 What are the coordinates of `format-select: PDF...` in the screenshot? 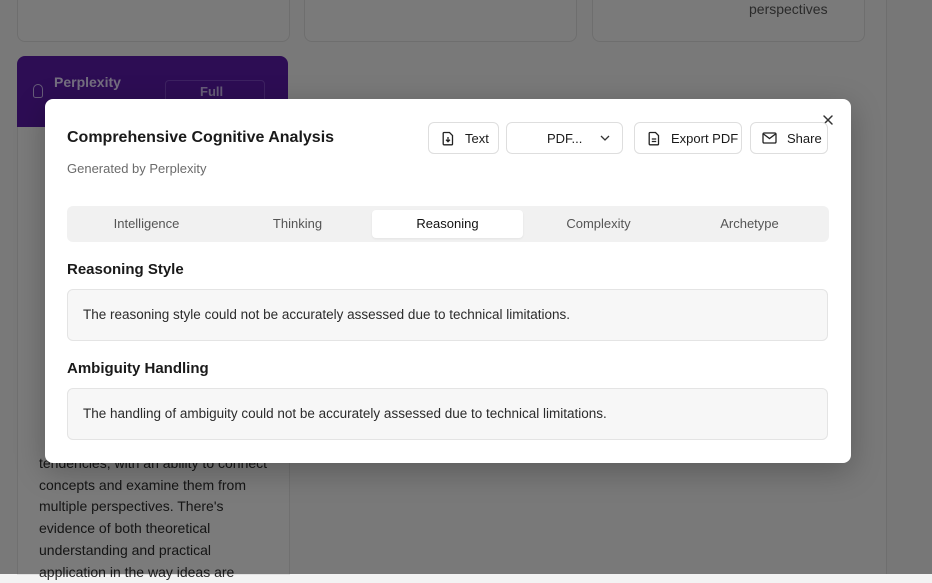 It's located at (564, 138).